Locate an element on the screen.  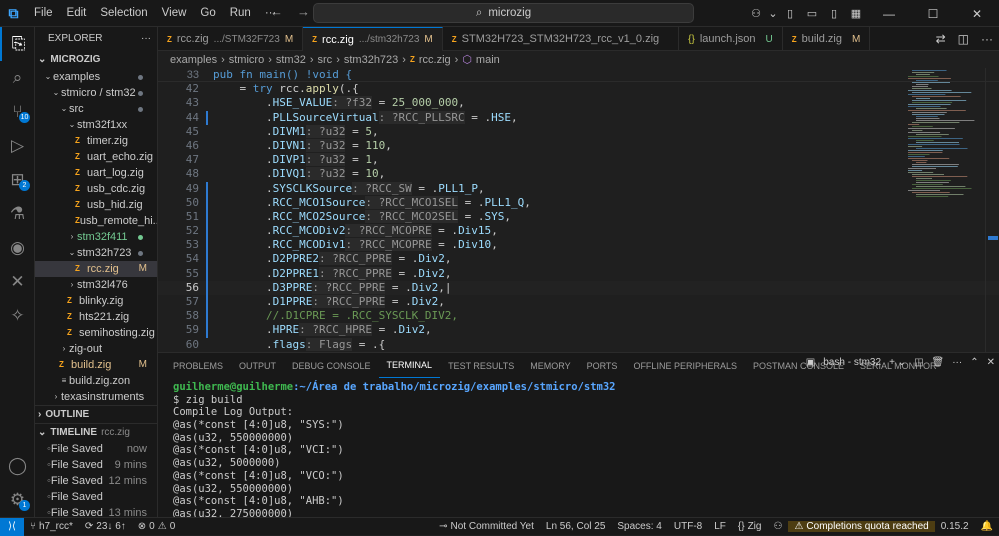
folder-item: ⌄ src is located at coordinates (96, 109).